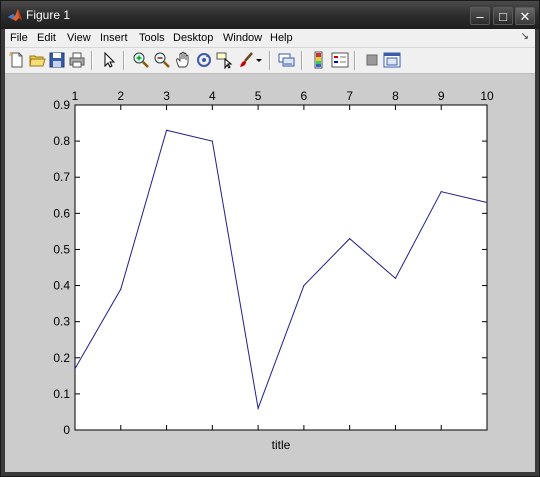 Image resolution: width=540 pixels, height=477 pixels. Describe the element at coordinates (152, 38) in the screenshot. I see `menu-tools: Tools` at that location.